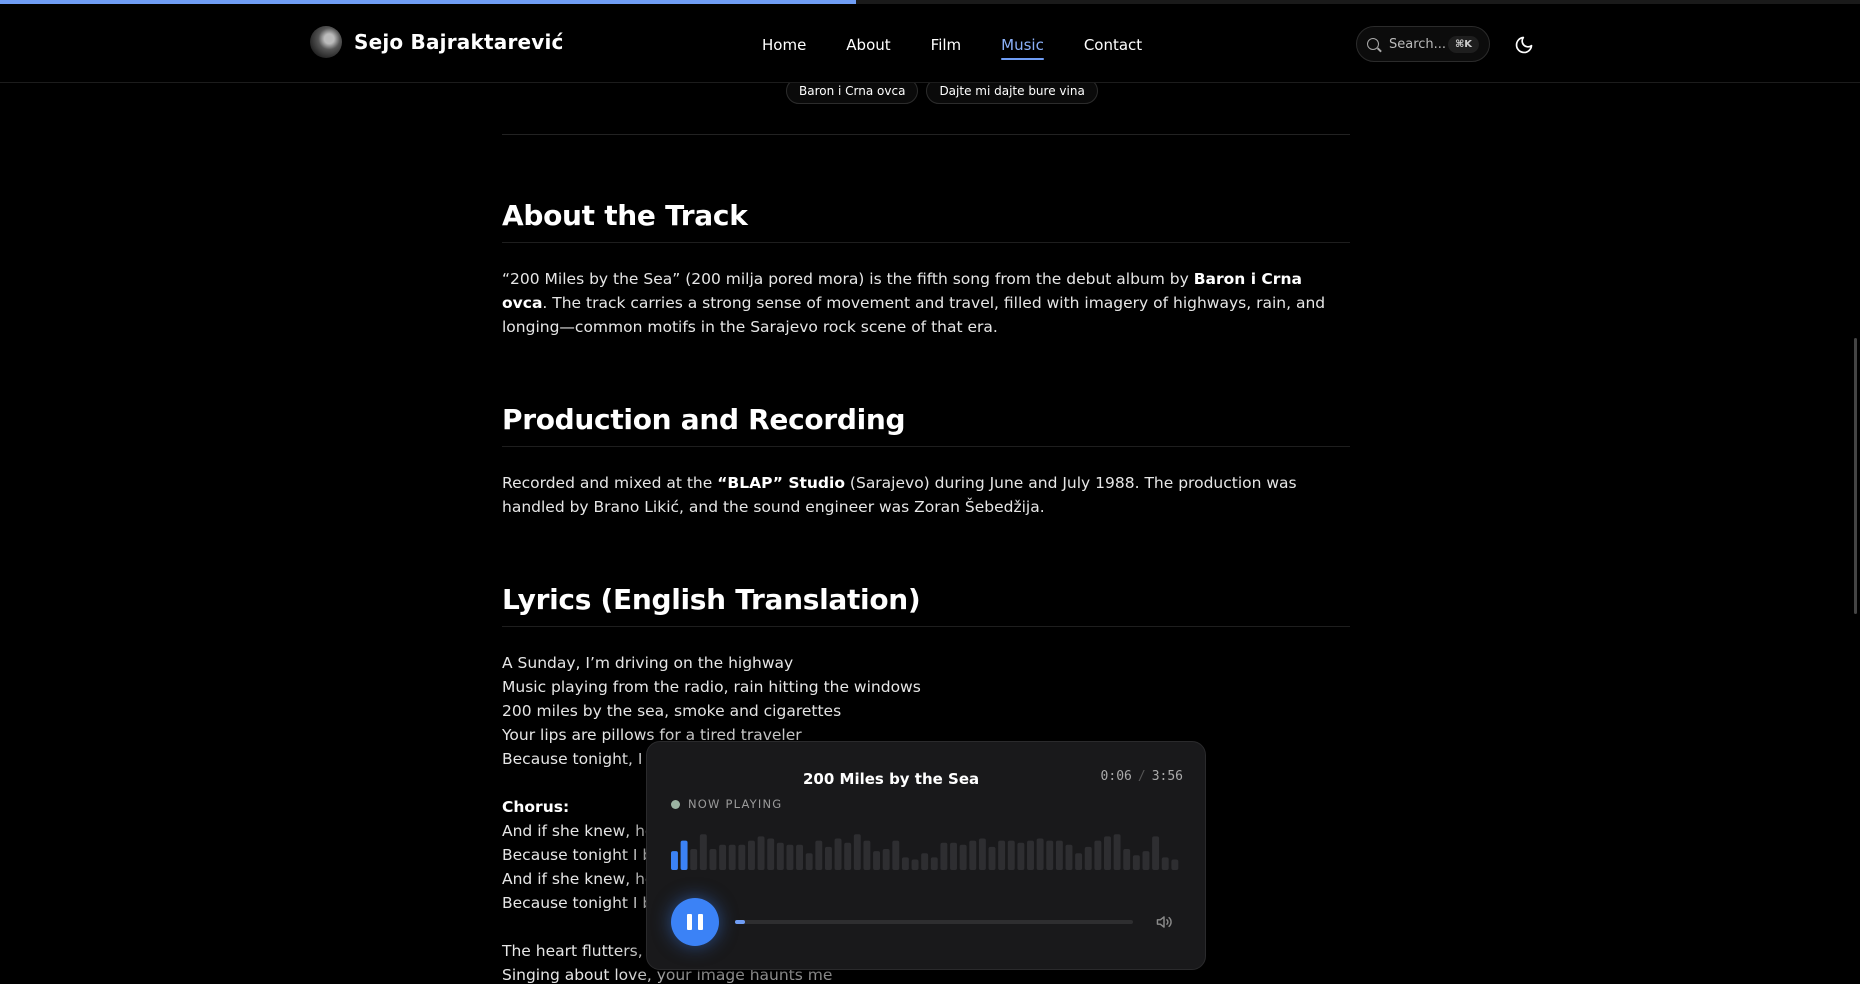 This screenshot has width=1860, height=984. Describe the element at coordinates (1167, 776) in the screenshot. I see `duration: 3:56` at that location.